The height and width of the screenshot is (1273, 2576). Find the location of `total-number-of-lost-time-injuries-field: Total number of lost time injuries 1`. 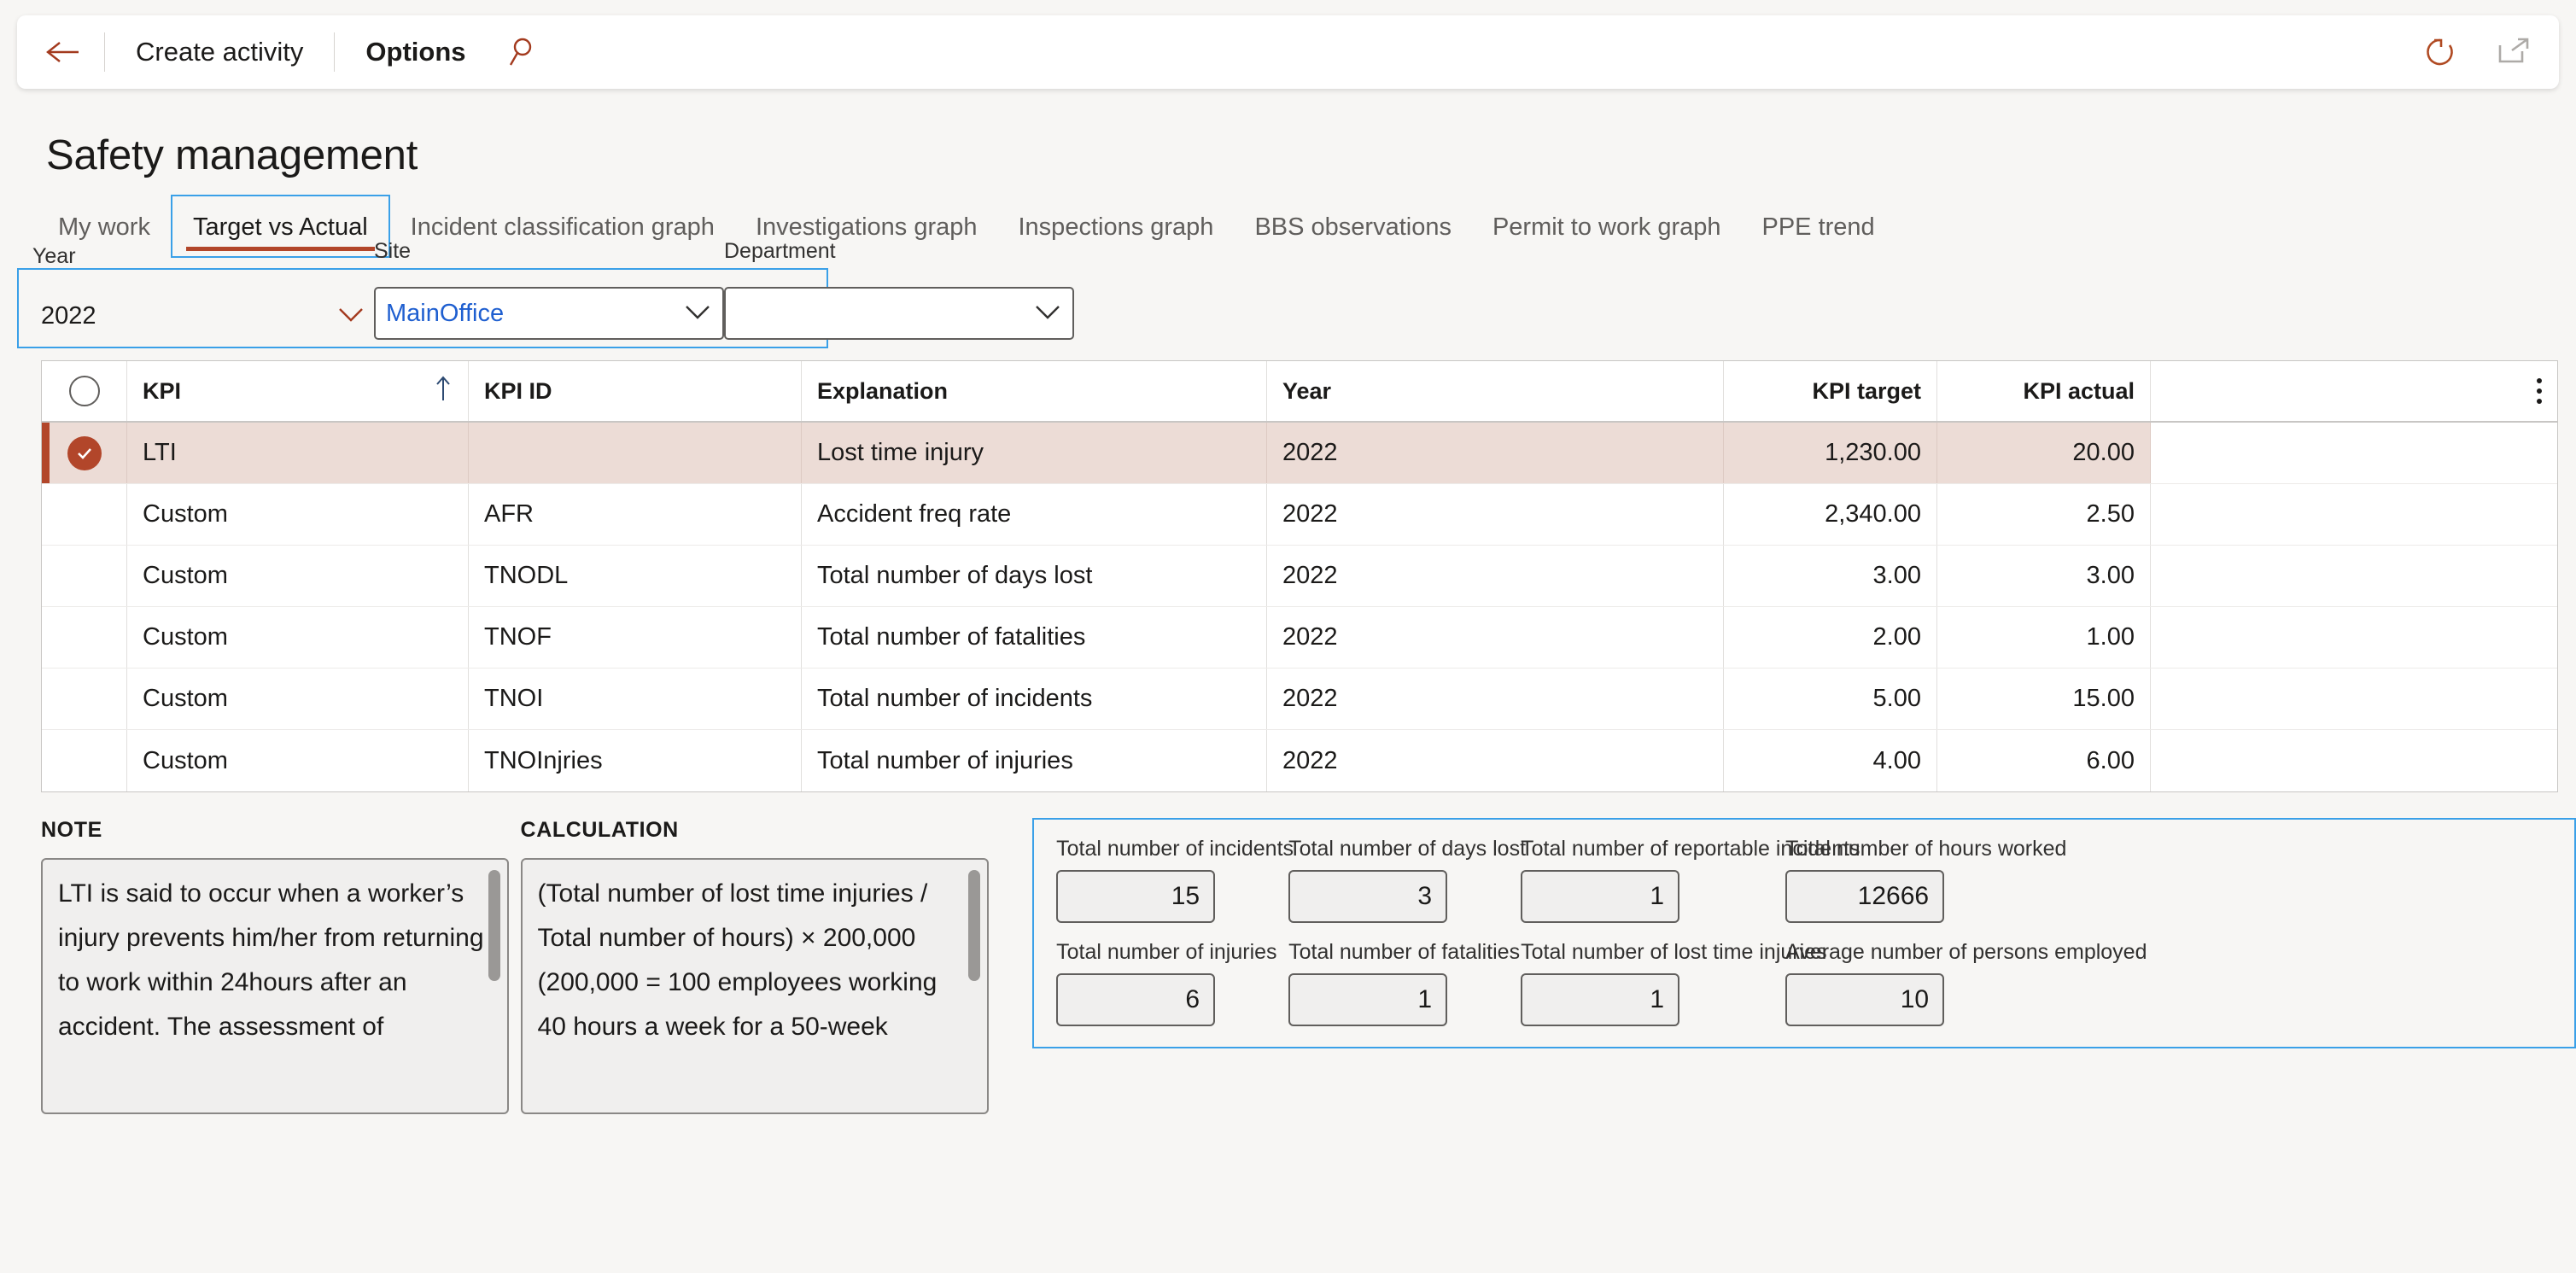

total-number-of-lost-time-injuries-field: Total number of lost time injuries 1 is located at coordinates (1674, 983).